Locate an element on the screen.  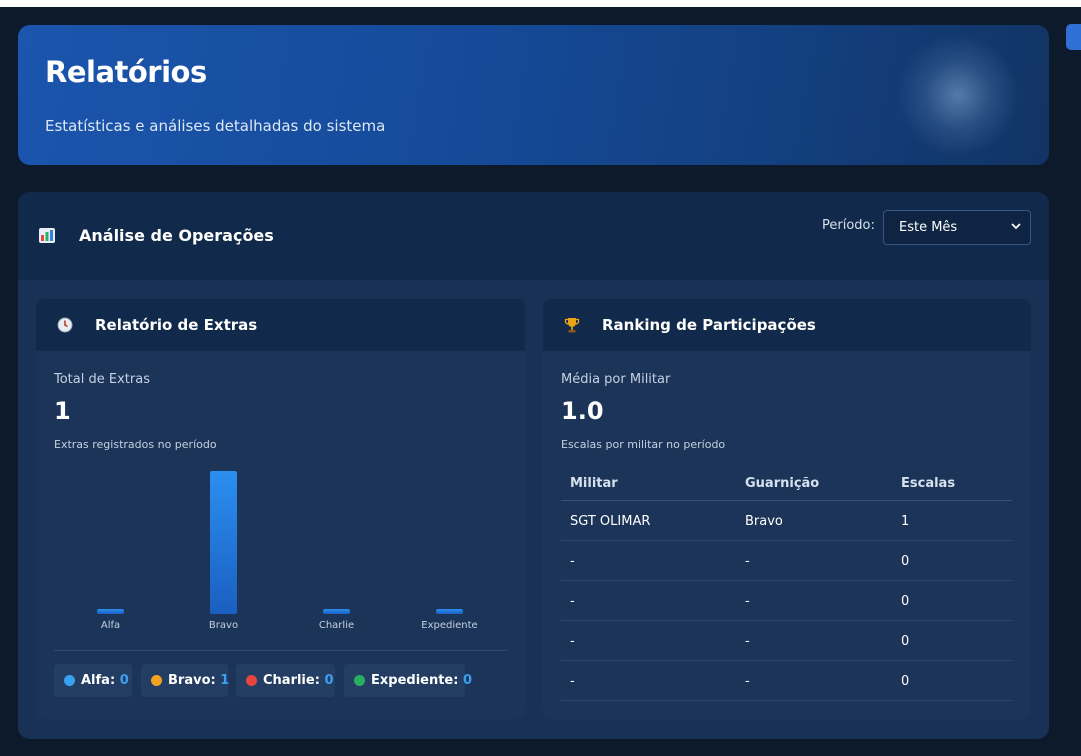
period-select-value: Este Mês is located at coordinates (928, 227).